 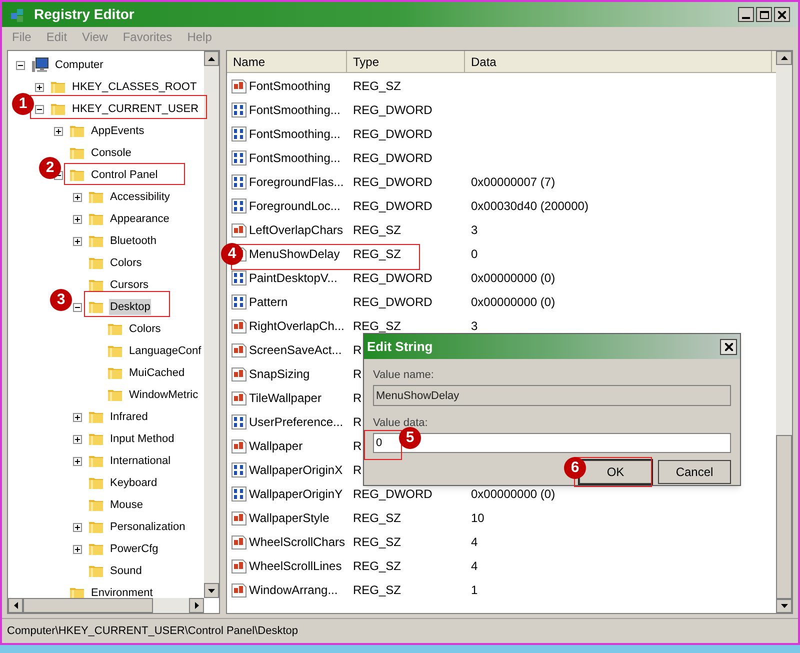 I want to click on scroll-left-button, so click(x=15, y=605).